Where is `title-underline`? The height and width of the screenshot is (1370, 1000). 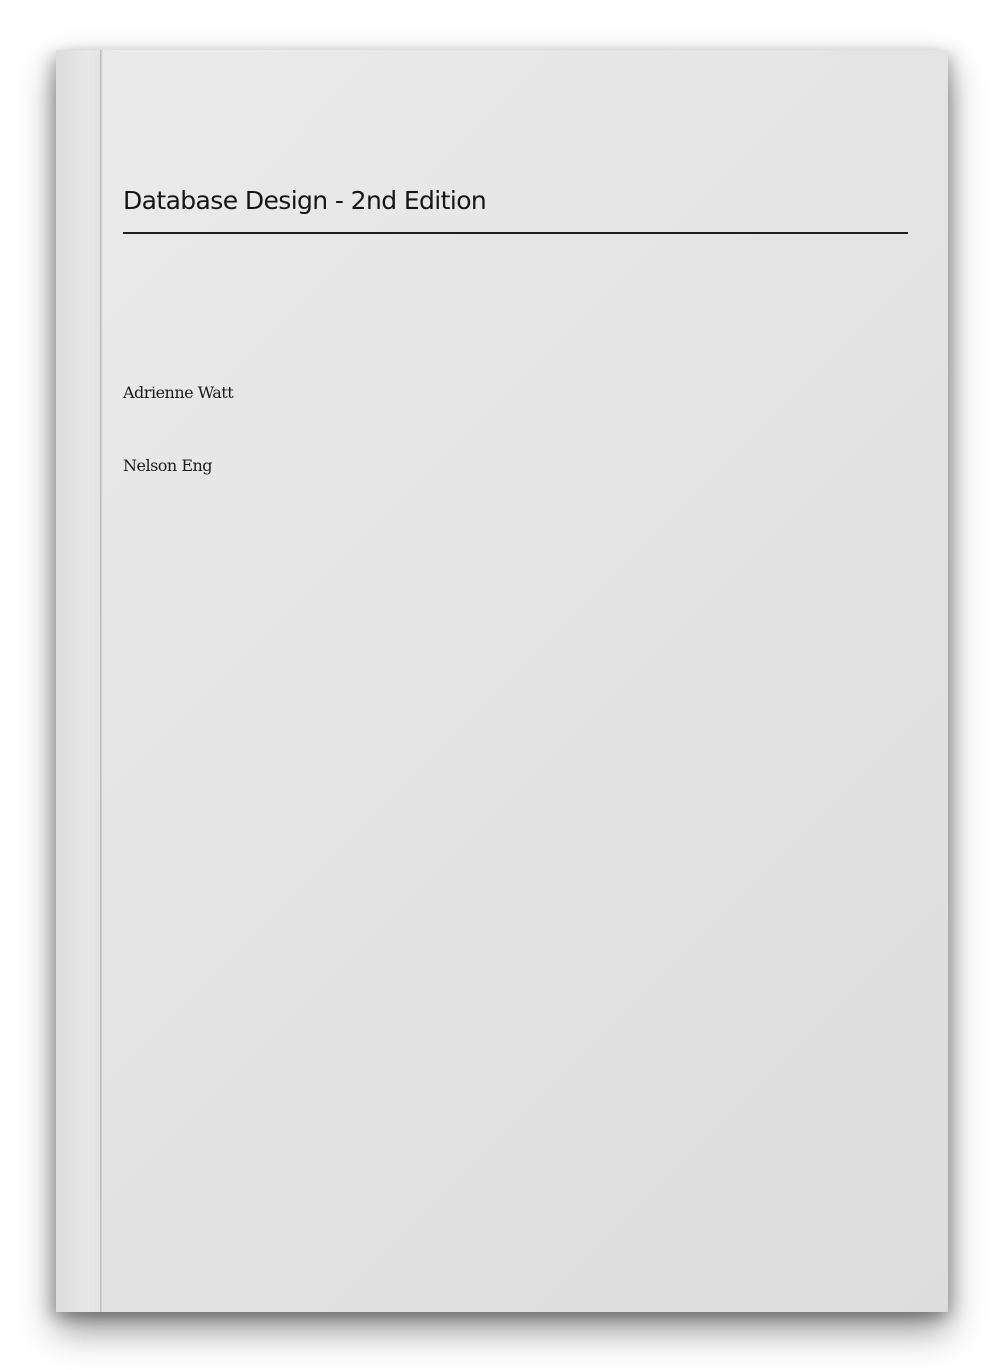
title-underline is located at coordinates (515, 233).